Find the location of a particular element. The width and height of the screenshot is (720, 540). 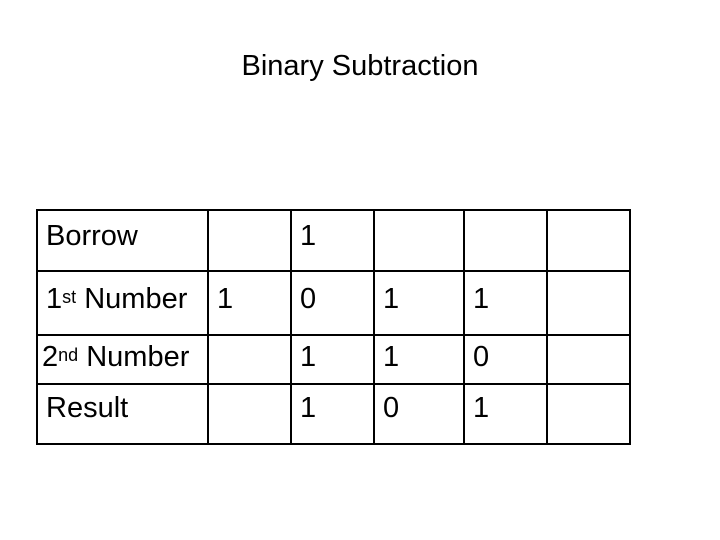

table-row-second-number: 2nd Number 1 1 0 is located at coordinates (333, 359).